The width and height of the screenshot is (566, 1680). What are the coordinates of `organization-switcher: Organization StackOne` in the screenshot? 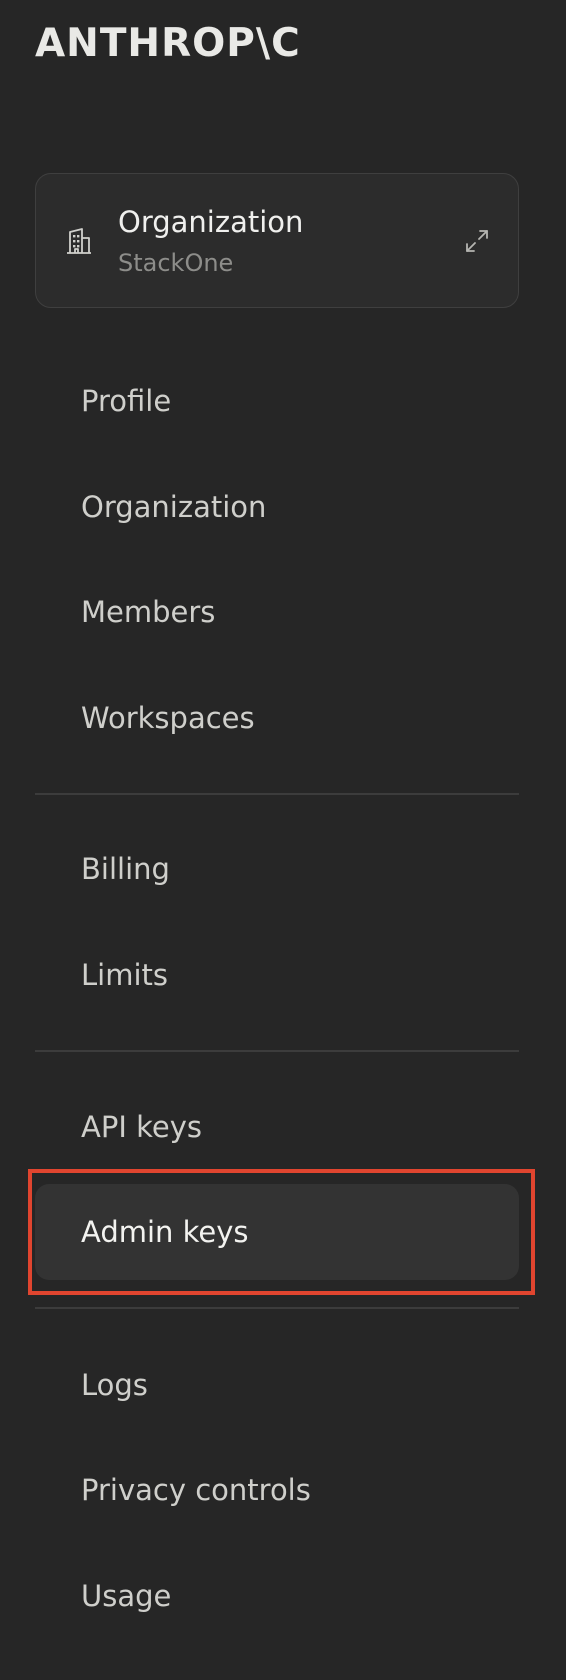 It's located at (277, 240).